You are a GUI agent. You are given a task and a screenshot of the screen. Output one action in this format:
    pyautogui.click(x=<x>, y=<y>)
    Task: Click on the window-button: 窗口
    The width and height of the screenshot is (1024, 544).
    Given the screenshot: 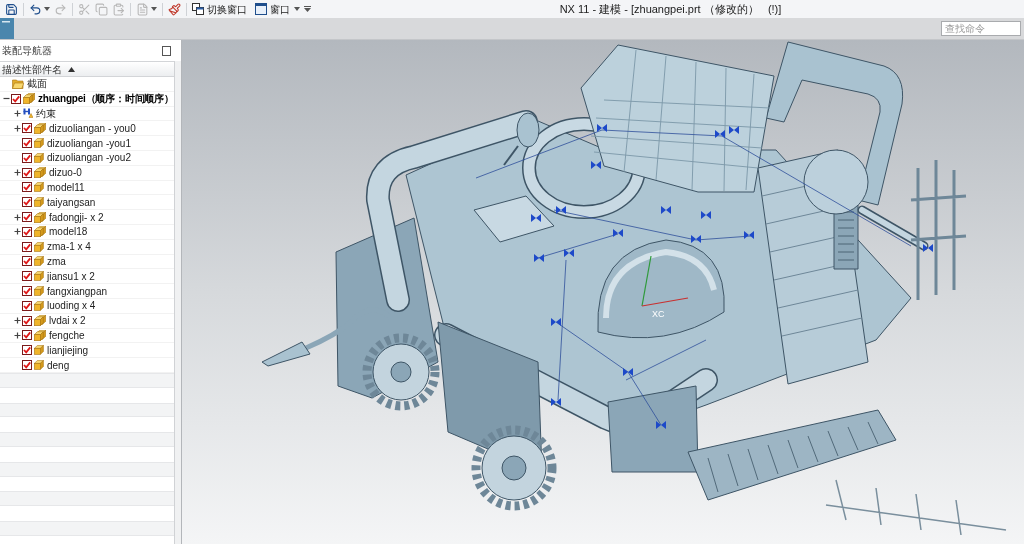 What is the action you would take?
    pyautogui.click(x=272, y=9)
    